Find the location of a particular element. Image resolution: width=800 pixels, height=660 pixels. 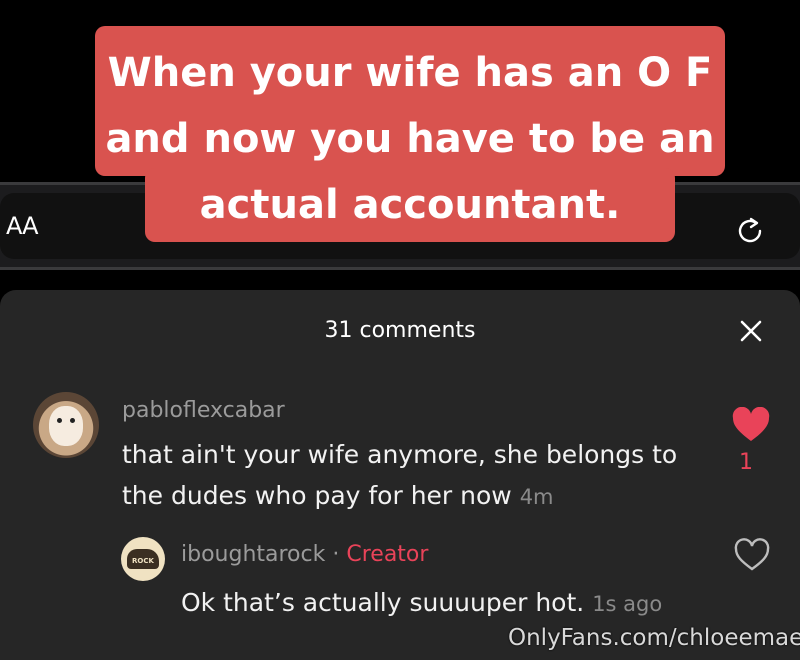

avatar is located at coordinates (66, 425).